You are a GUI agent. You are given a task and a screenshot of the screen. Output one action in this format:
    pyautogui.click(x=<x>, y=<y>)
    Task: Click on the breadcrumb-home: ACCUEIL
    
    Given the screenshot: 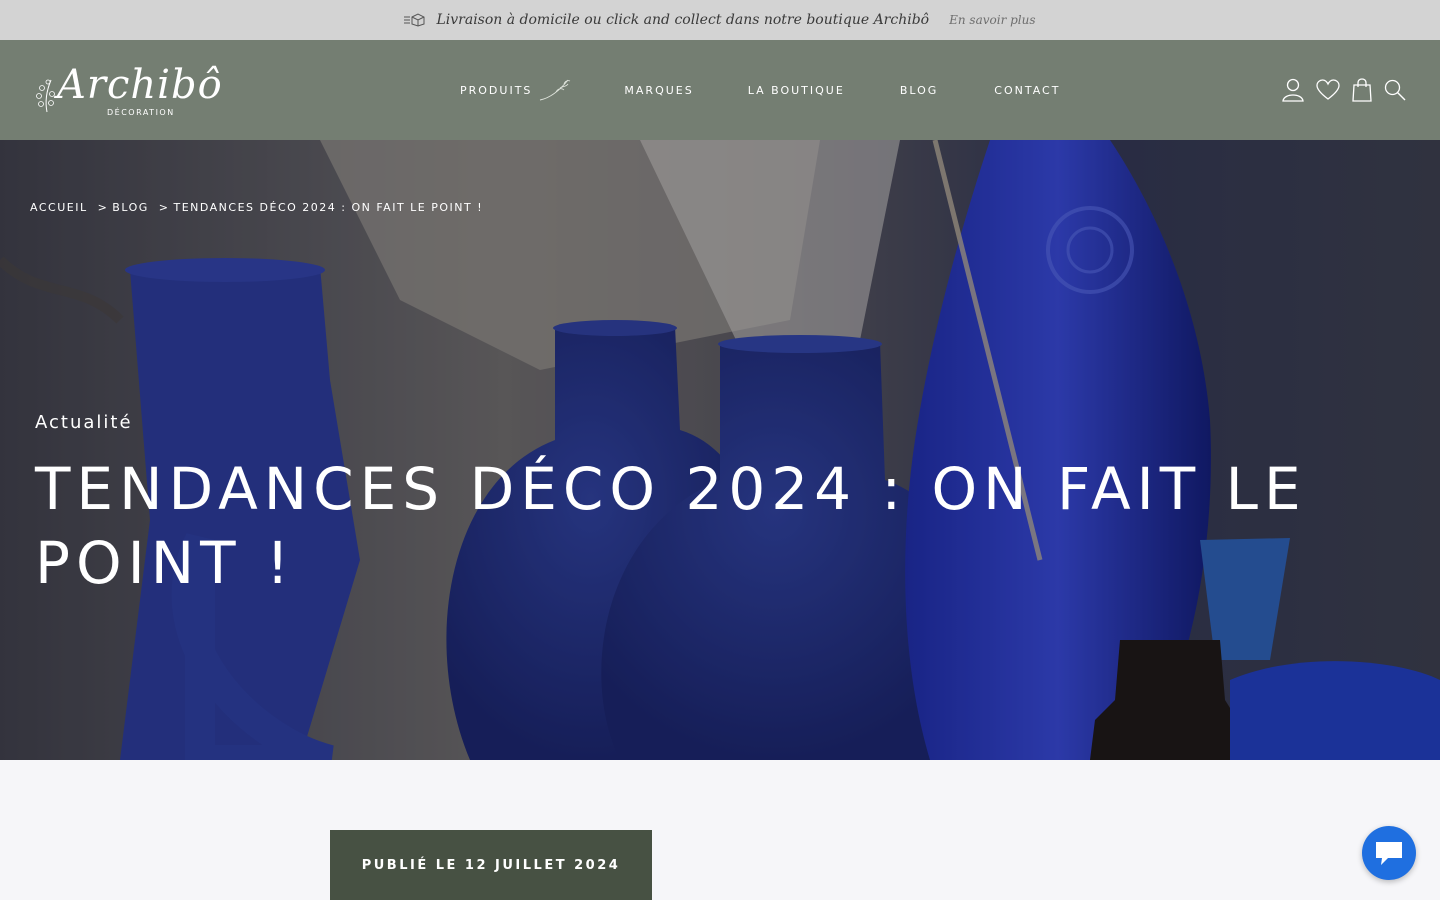 What is the action you would take?
    pyautogui.click(x=59, y=207)
    